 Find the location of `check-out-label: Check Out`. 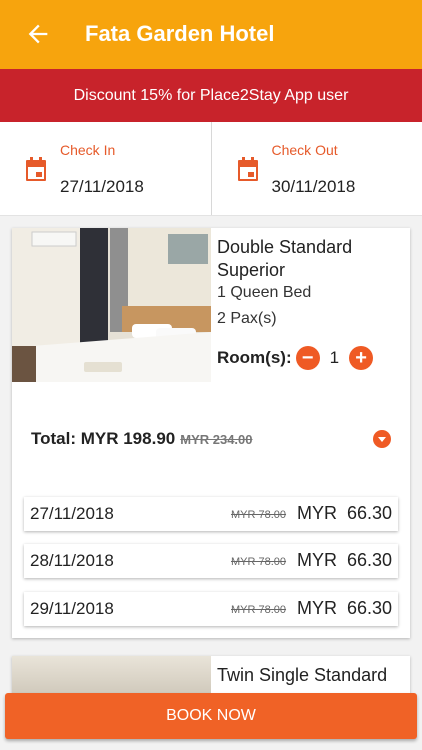

check-out-label: Check Out is located at coordinates (304, 150).